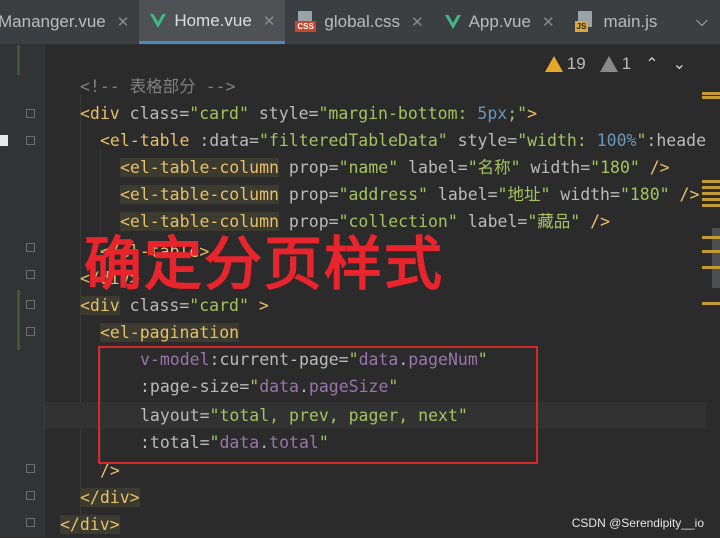 This screenshot has height=538, width=720. Describe the element at coordinates (713, 291) in the screenshot. I see `error-stripe` at that location.